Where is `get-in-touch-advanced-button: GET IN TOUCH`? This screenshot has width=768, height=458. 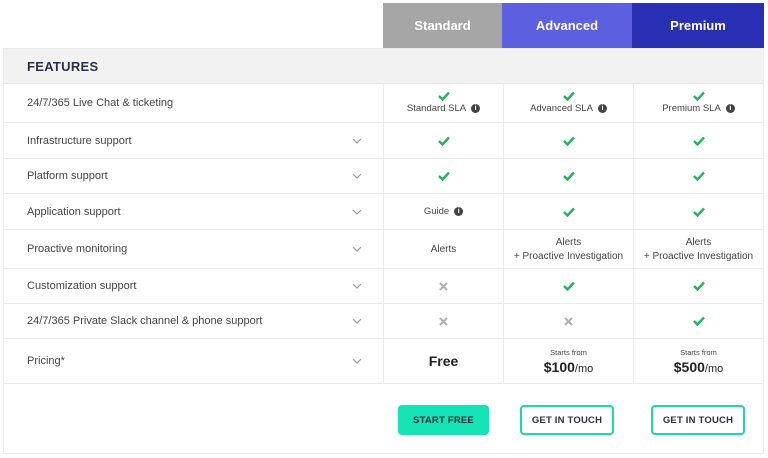 get-in-touch-advanced-button: GET IN TOUCH is located at coordinates (567, 420).